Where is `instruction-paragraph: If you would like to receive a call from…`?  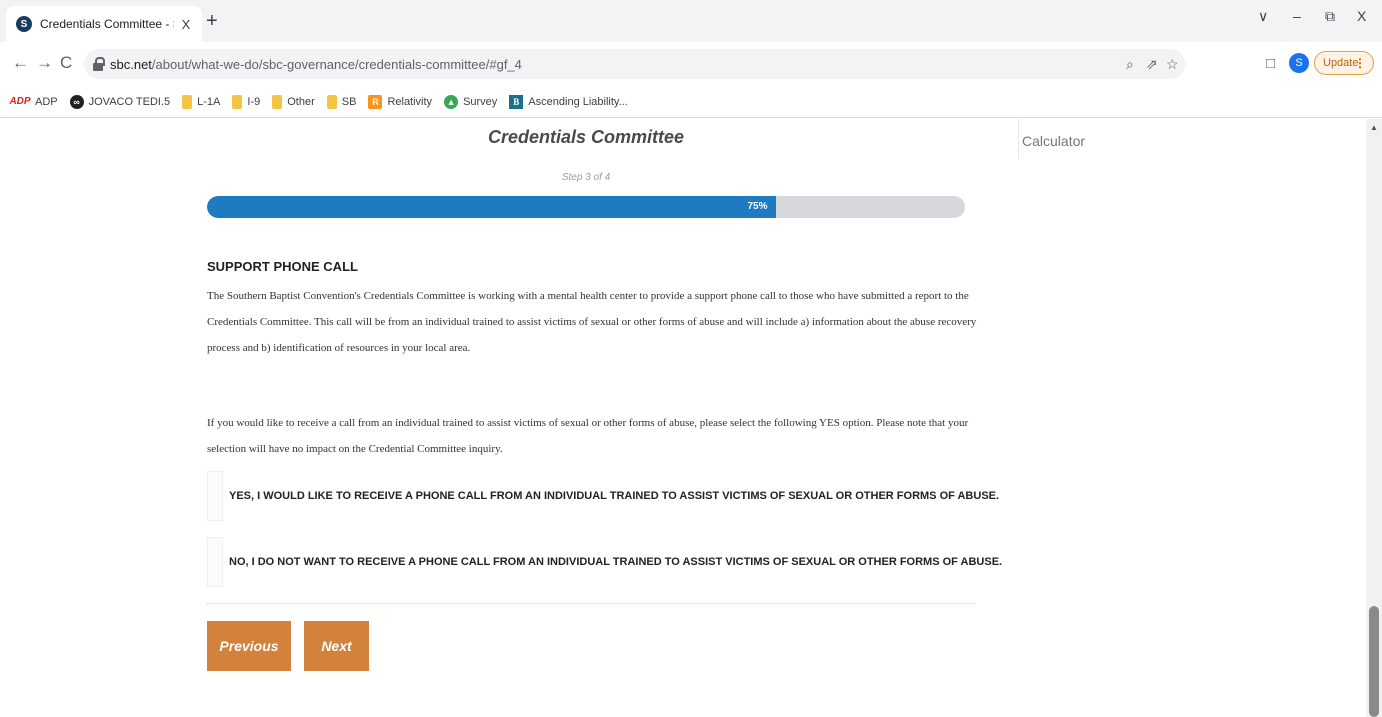 instruction-paragraph: If you would like to receive a call from… is located at coordinates (588, 436).